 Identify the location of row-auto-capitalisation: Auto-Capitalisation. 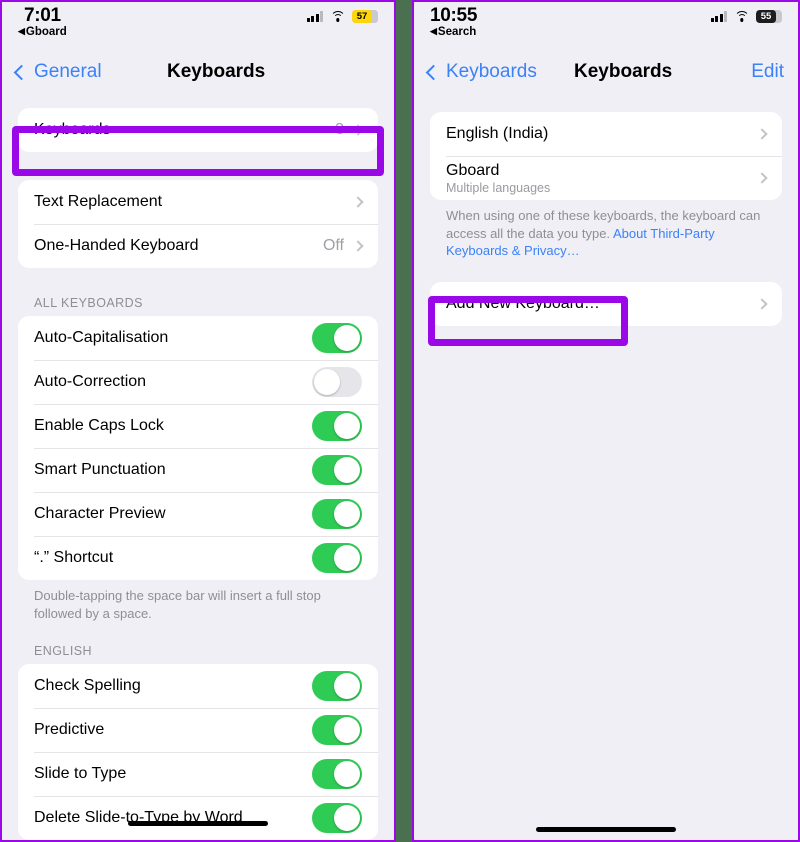
(198, 338).